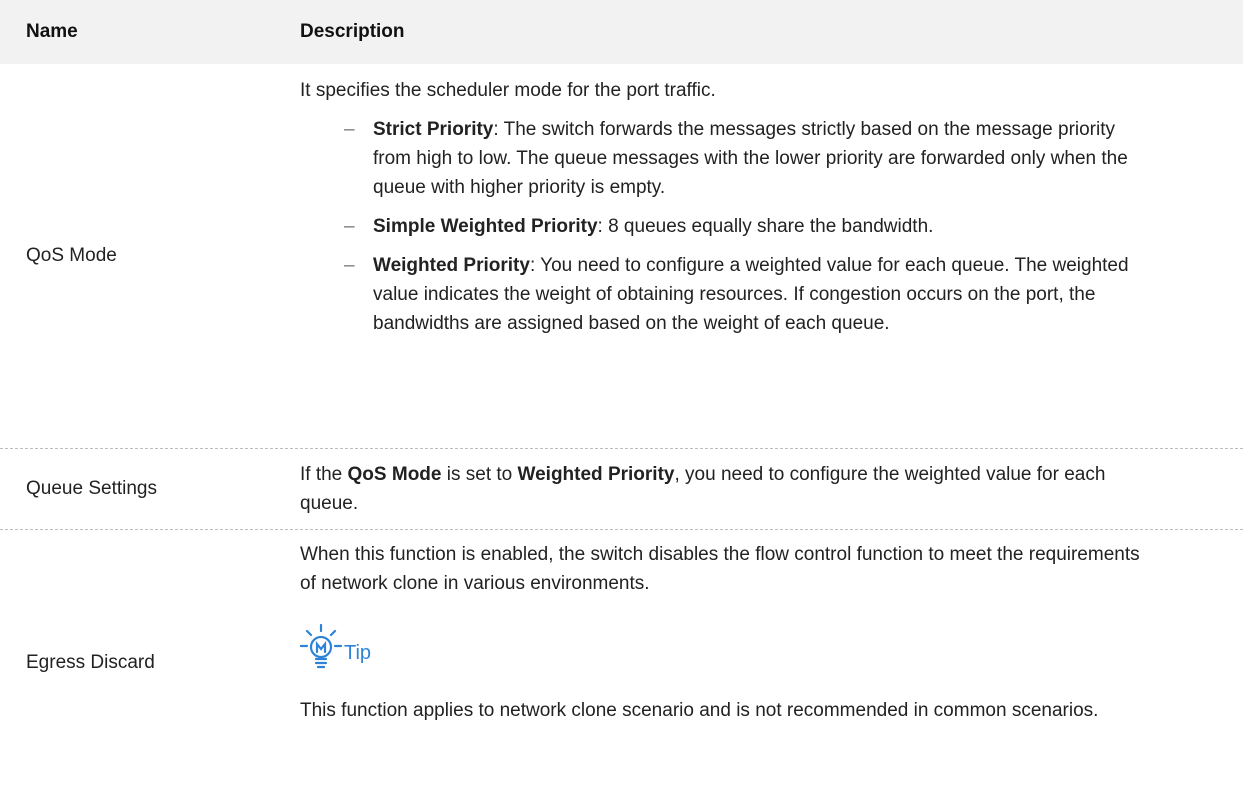  What do you see at coordinates (765, 226) in the screenshot?
I see `text-simple-weighted-priority: : 8 queues equally share the bandwidth.` at bounding box center [765, 226].